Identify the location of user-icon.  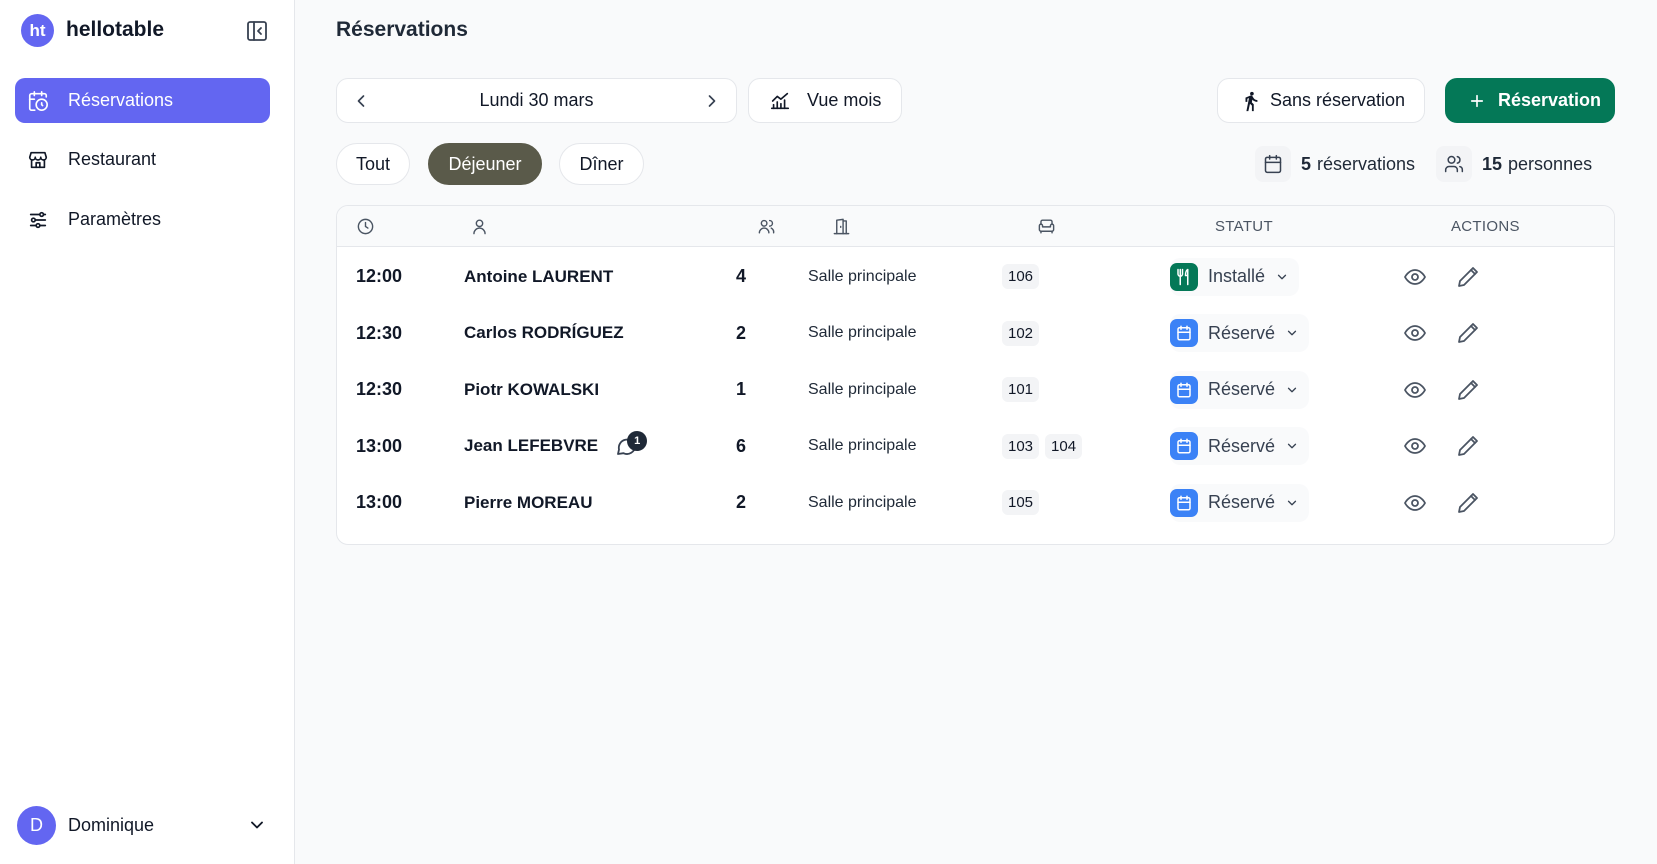
(479, 228).